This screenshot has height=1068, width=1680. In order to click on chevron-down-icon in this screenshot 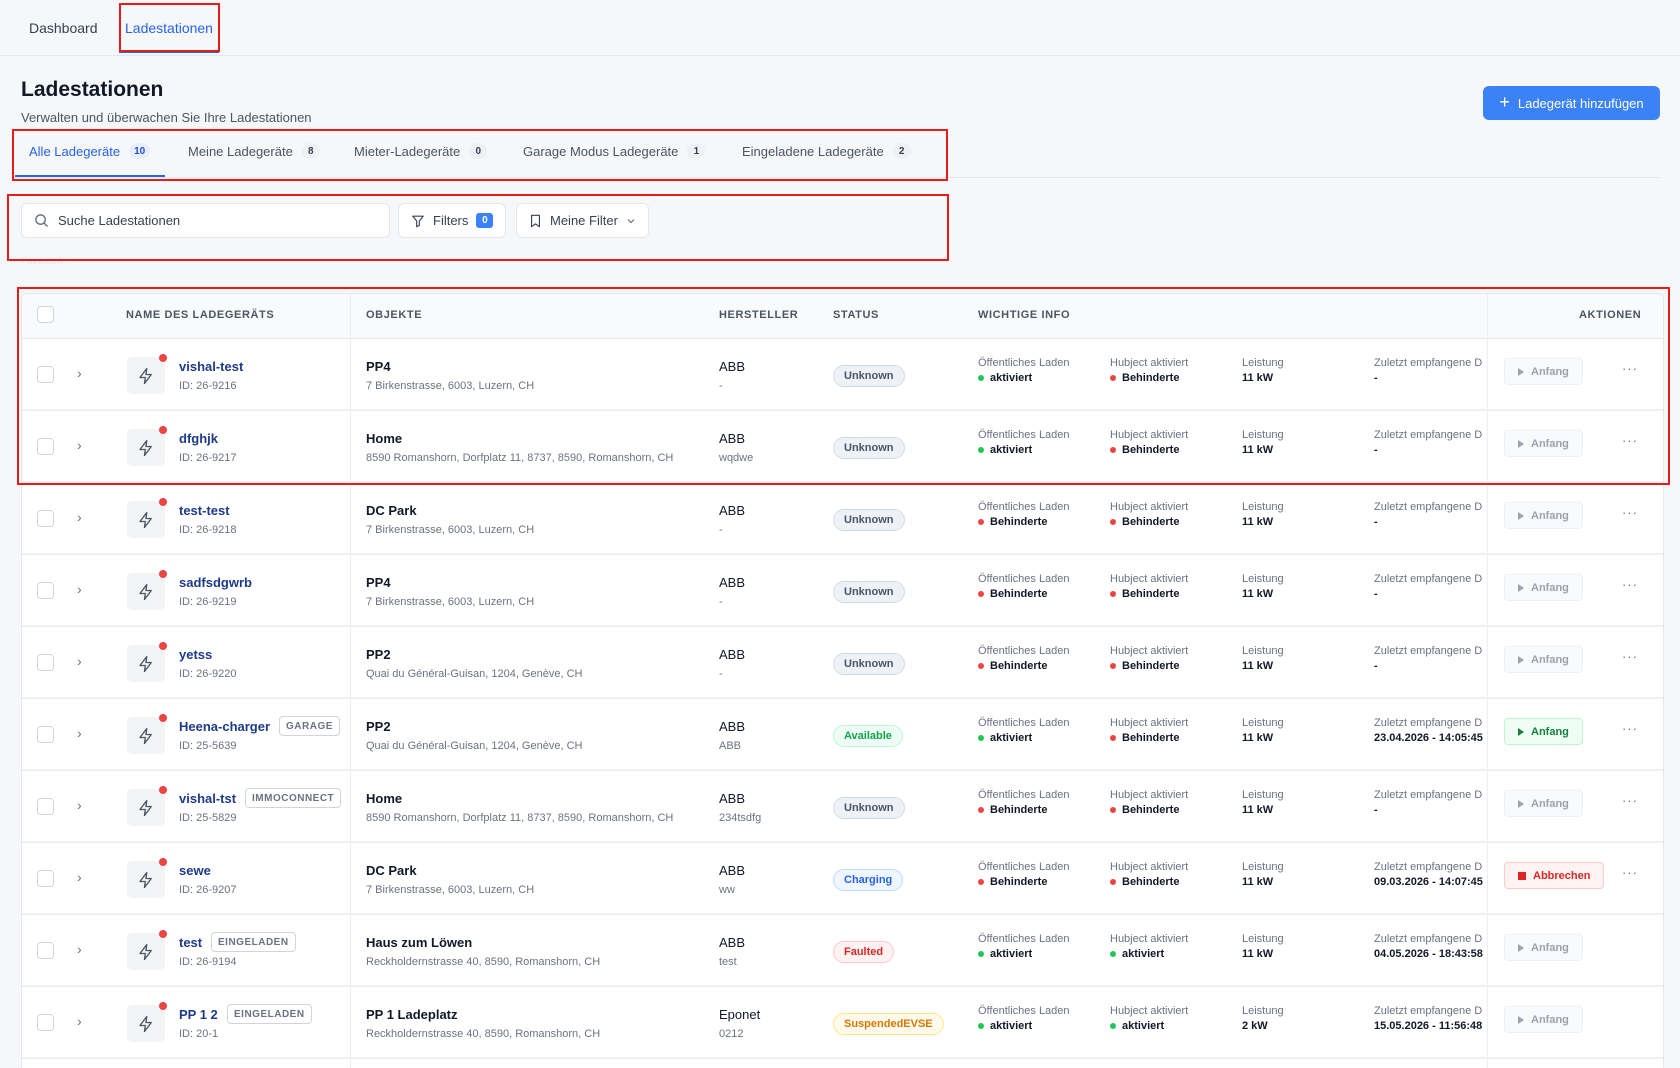, I will do `click(631, 220)`.